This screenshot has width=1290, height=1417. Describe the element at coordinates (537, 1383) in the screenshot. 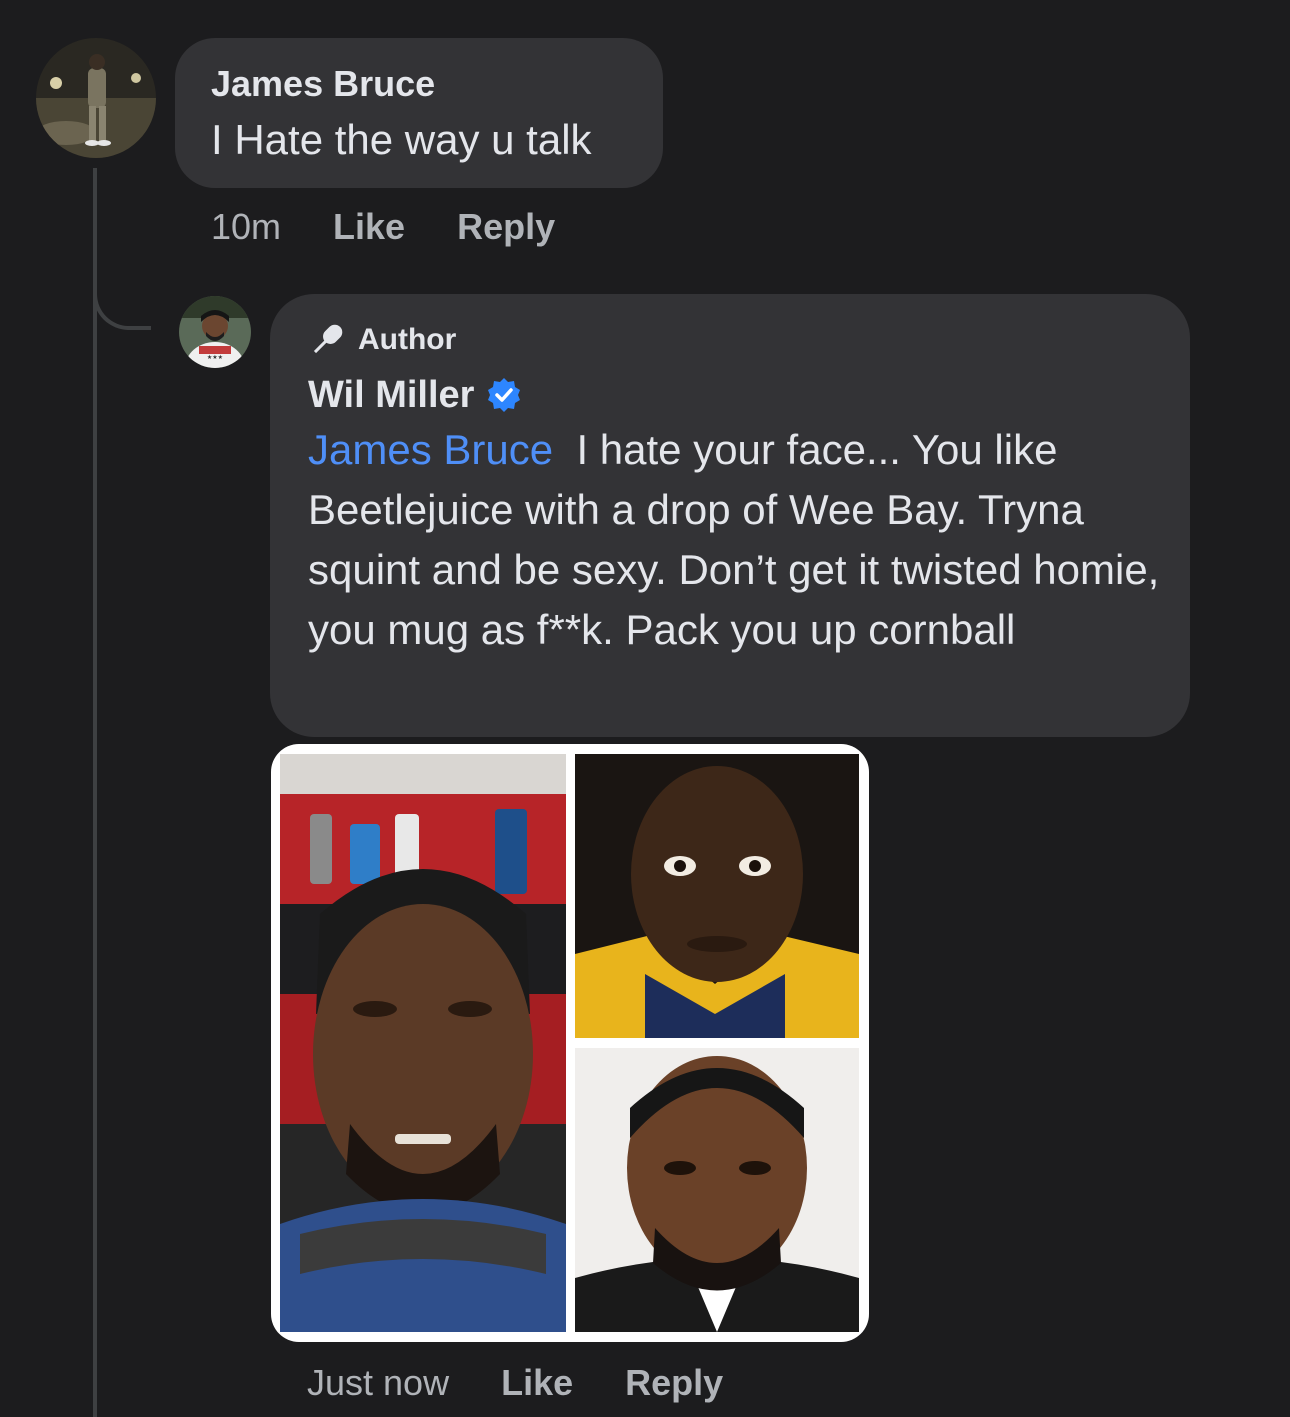

I see `reply-like-button: Like` at that location.